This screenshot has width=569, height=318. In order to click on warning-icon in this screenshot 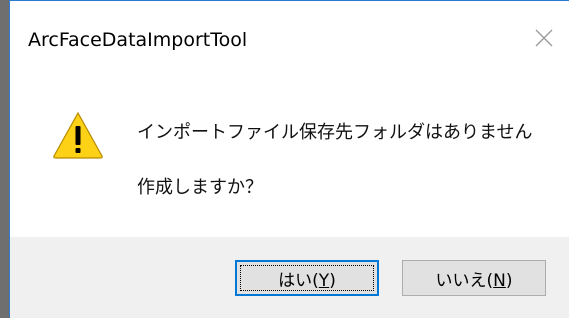, I will do `click(78, 135)`.